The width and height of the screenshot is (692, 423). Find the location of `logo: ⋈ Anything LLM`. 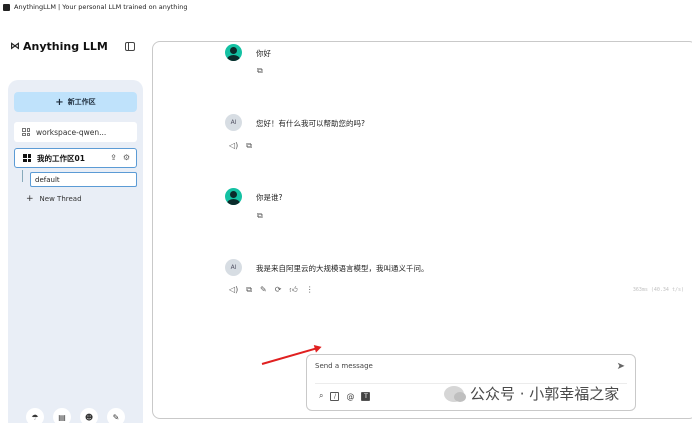

logo: ⋈ Anything LLM is located at coordinates (59, 46).